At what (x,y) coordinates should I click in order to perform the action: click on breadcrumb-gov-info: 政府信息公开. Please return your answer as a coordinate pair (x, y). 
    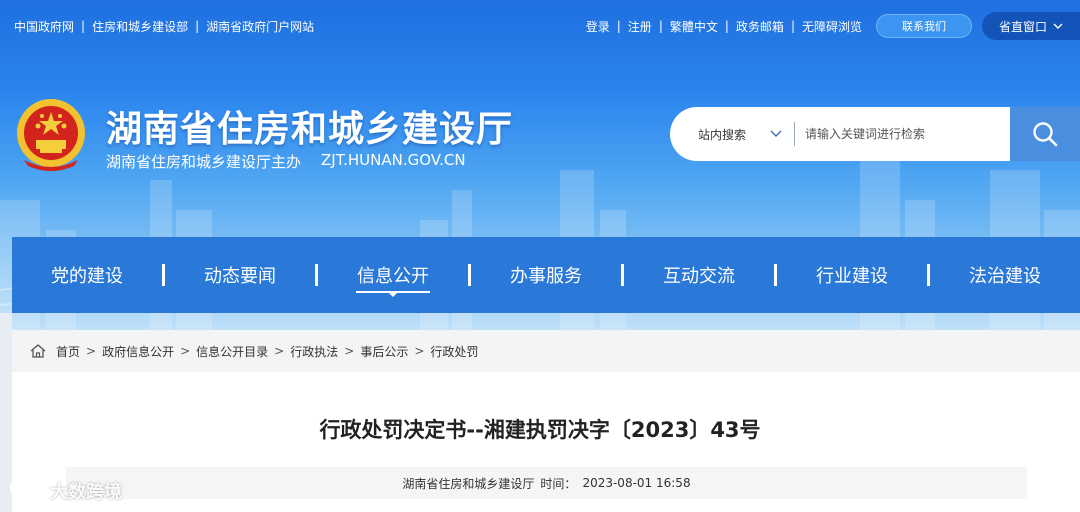
    Looking at the image, I should click on (138, 351).